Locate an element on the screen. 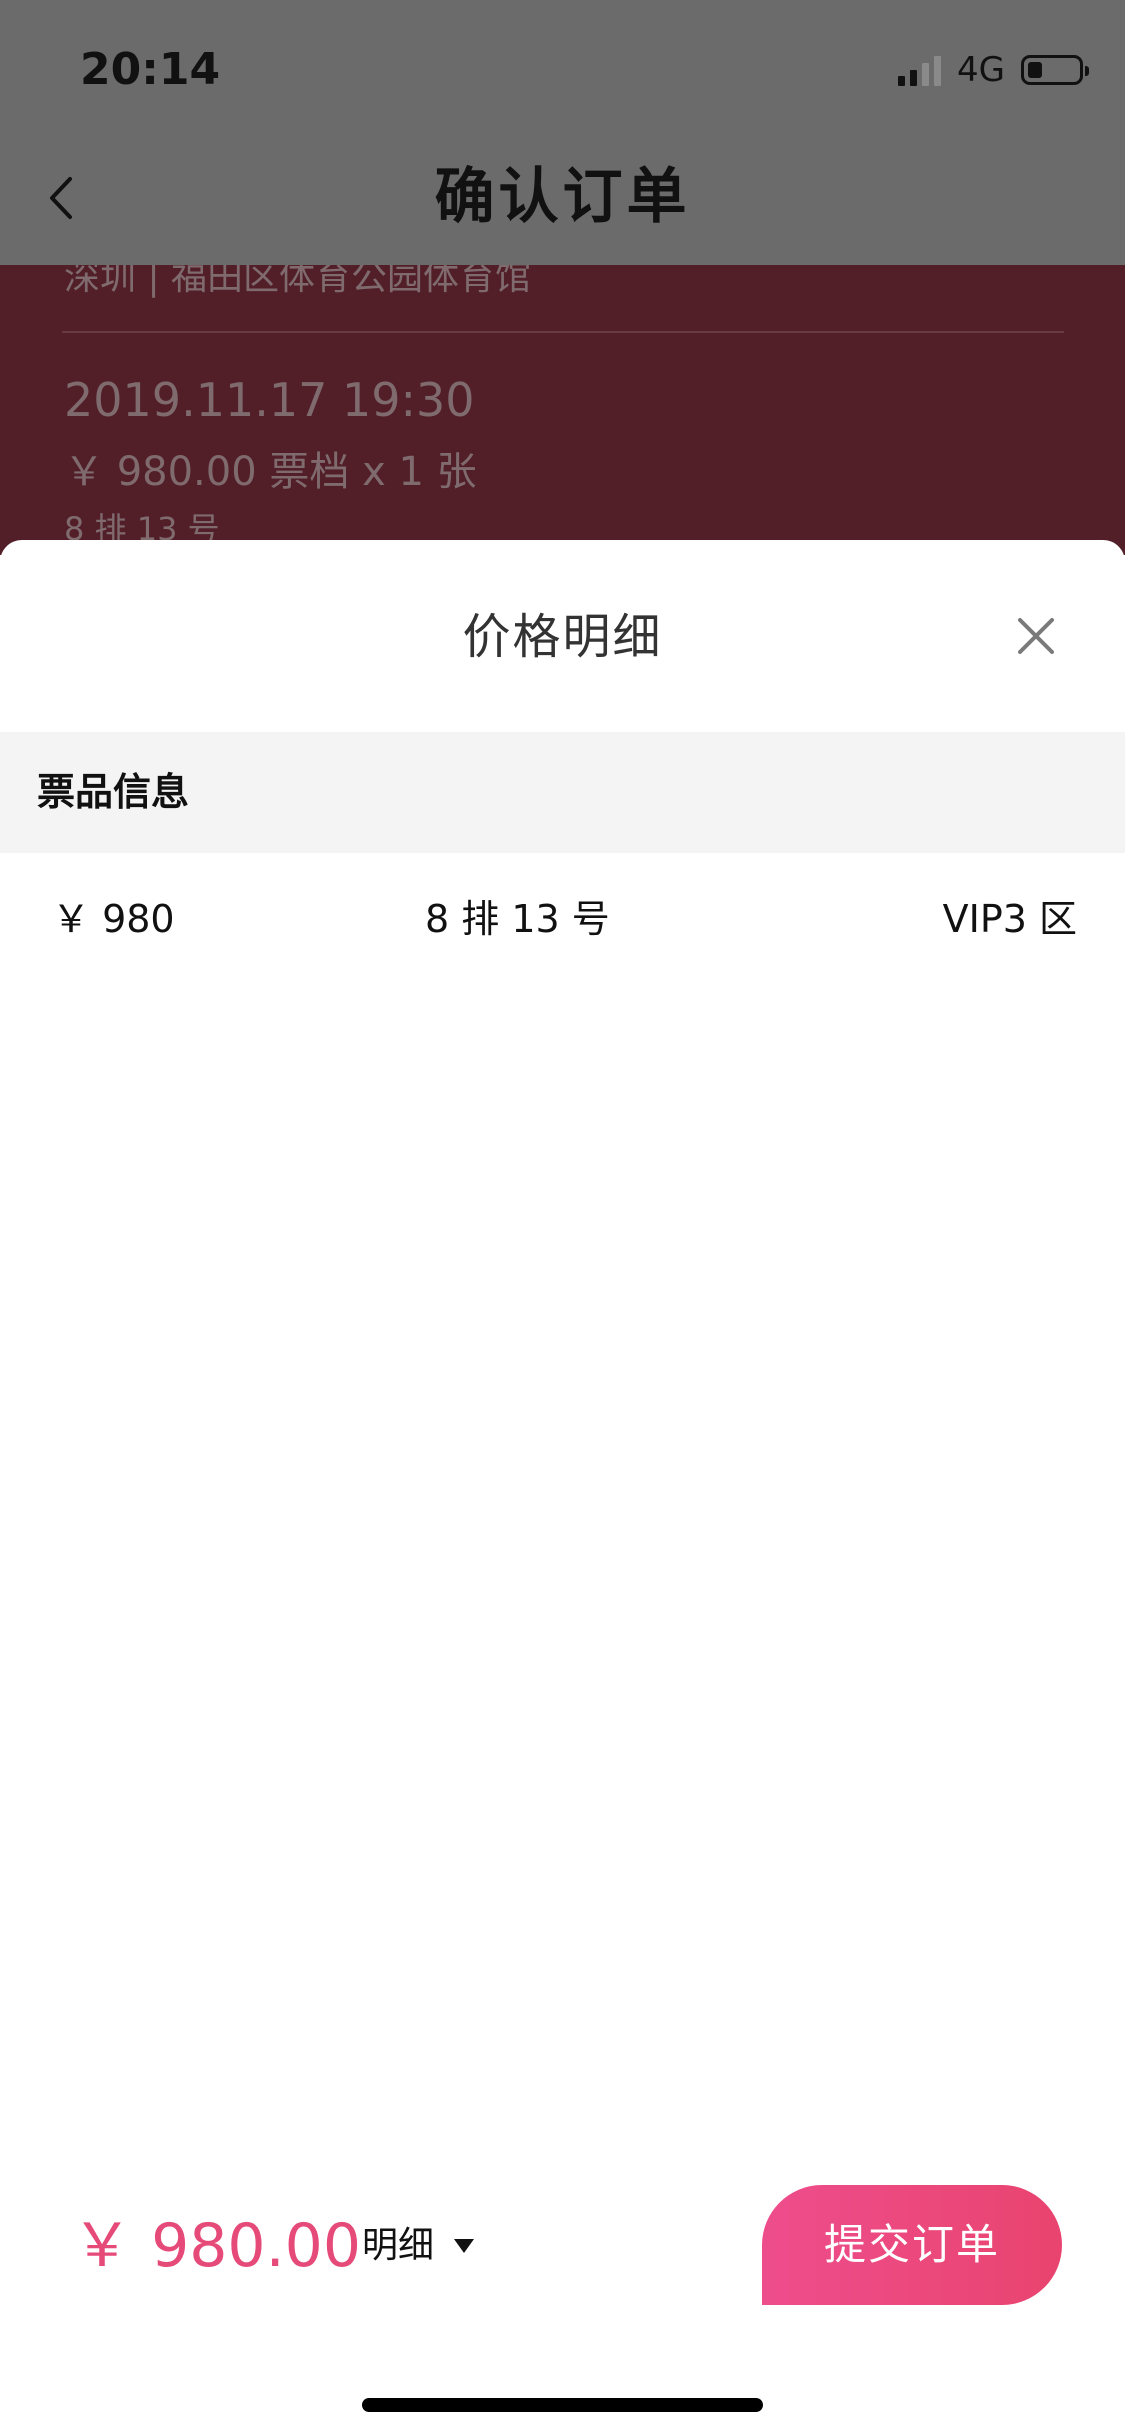  close-icon is located at coordinates (1036, 636).